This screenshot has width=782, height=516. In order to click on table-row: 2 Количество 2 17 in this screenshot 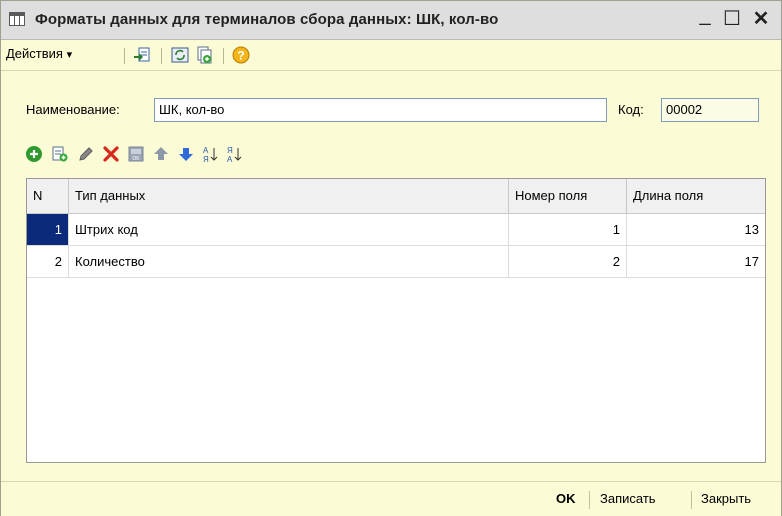, I will do `click(396, 262)`.